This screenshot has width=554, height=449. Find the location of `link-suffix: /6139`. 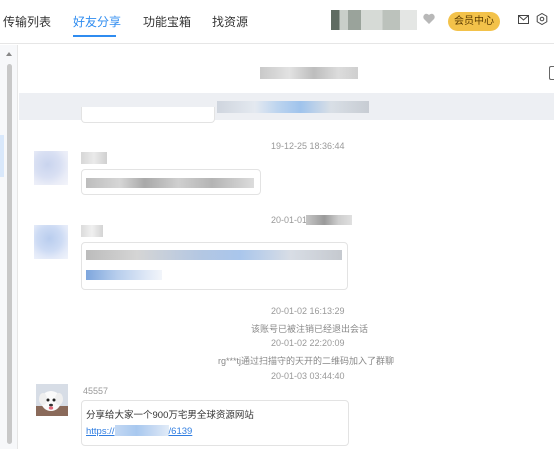

link-suffix: /6139 is located at coordinates (181, 431).